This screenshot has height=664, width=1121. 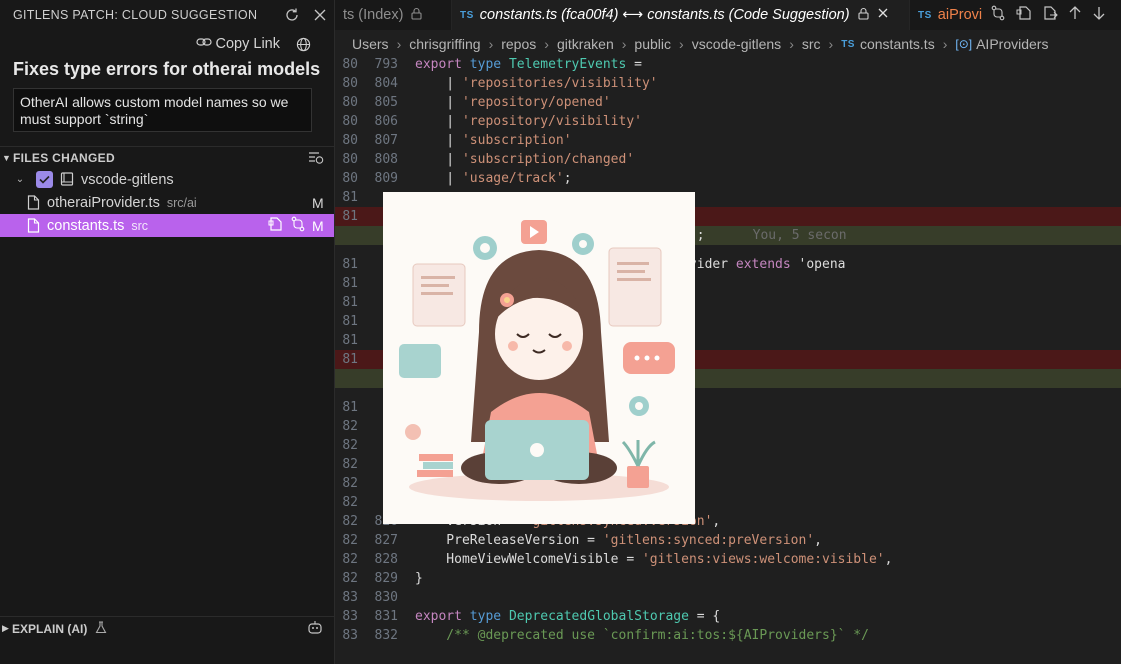 I want to click on code-text: export type TelemetryEvents =, so click(x=528, y=64).